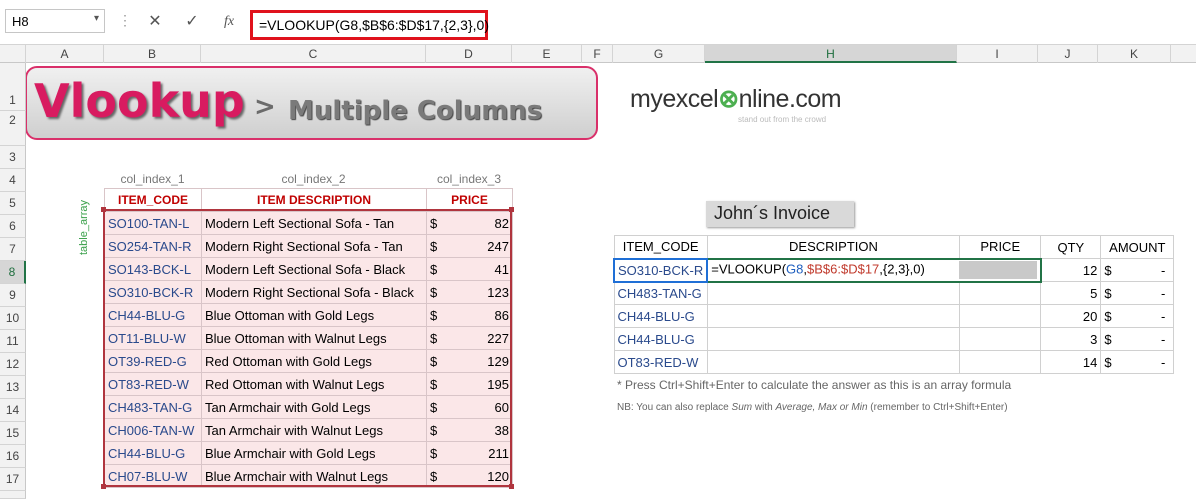 Image resolution: width=1196 pixels, height=499 pixels. I want to click on column-header-d: D, so click(469, 54).